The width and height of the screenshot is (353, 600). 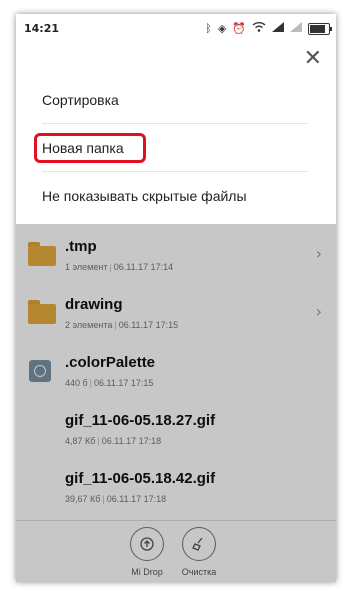 What do you see at coordinates (116, 499) in the screenshot?
I see `file-meta: 39,67 Кб | 06.11.17 17:18` at bounding box center [116, 499].